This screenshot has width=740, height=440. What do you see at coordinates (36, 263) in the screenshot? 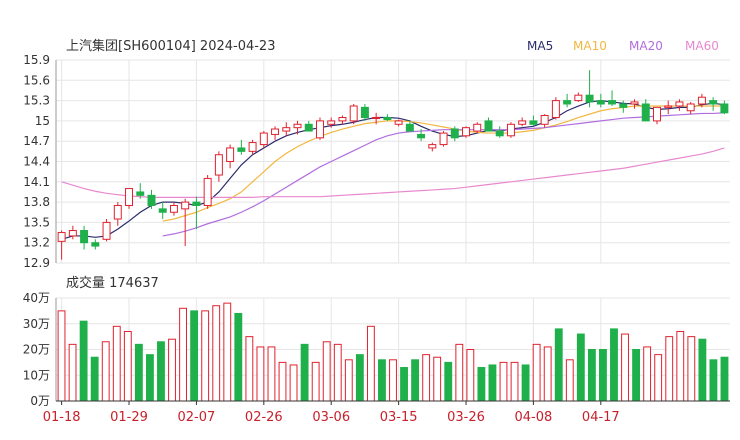
I see `price-tick-label: 12.9` at bounding box center [36, 263].